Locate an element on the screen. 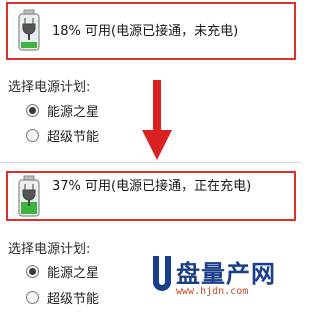 The height and width of the screenshot is (314, 320). battery-status-text: 37% 可用(电源已接通，正在充电) is located at coordinates (152, 186).